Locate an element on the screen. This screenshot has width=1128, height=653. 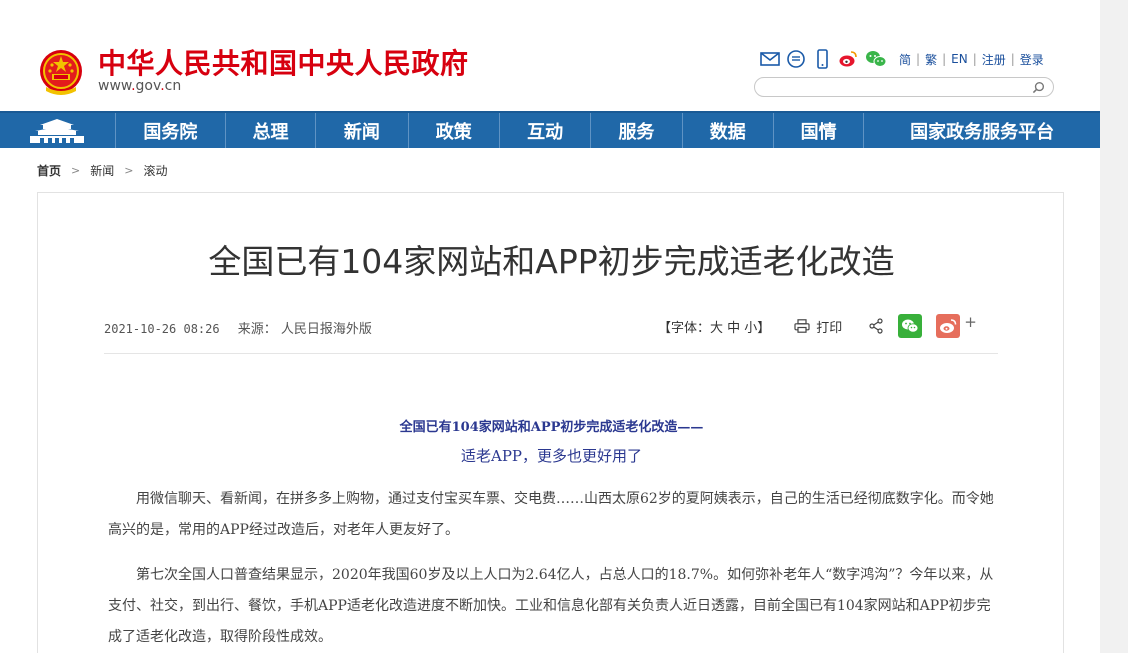
search-icon is located at coordinates (1038, 87).